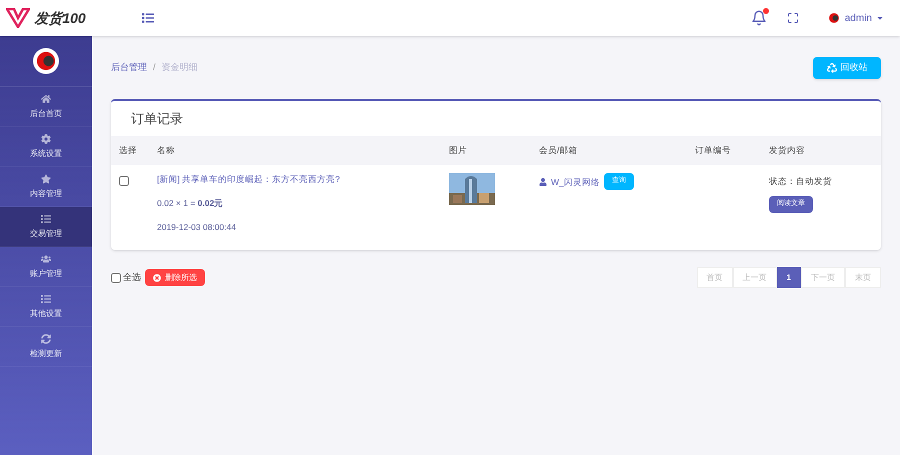 This screenshot has height=455, width=900. What do you see at coordinates (792, 18) in the screenshot?
I see `fullscreen-icon` at bounding box center [792, 18].